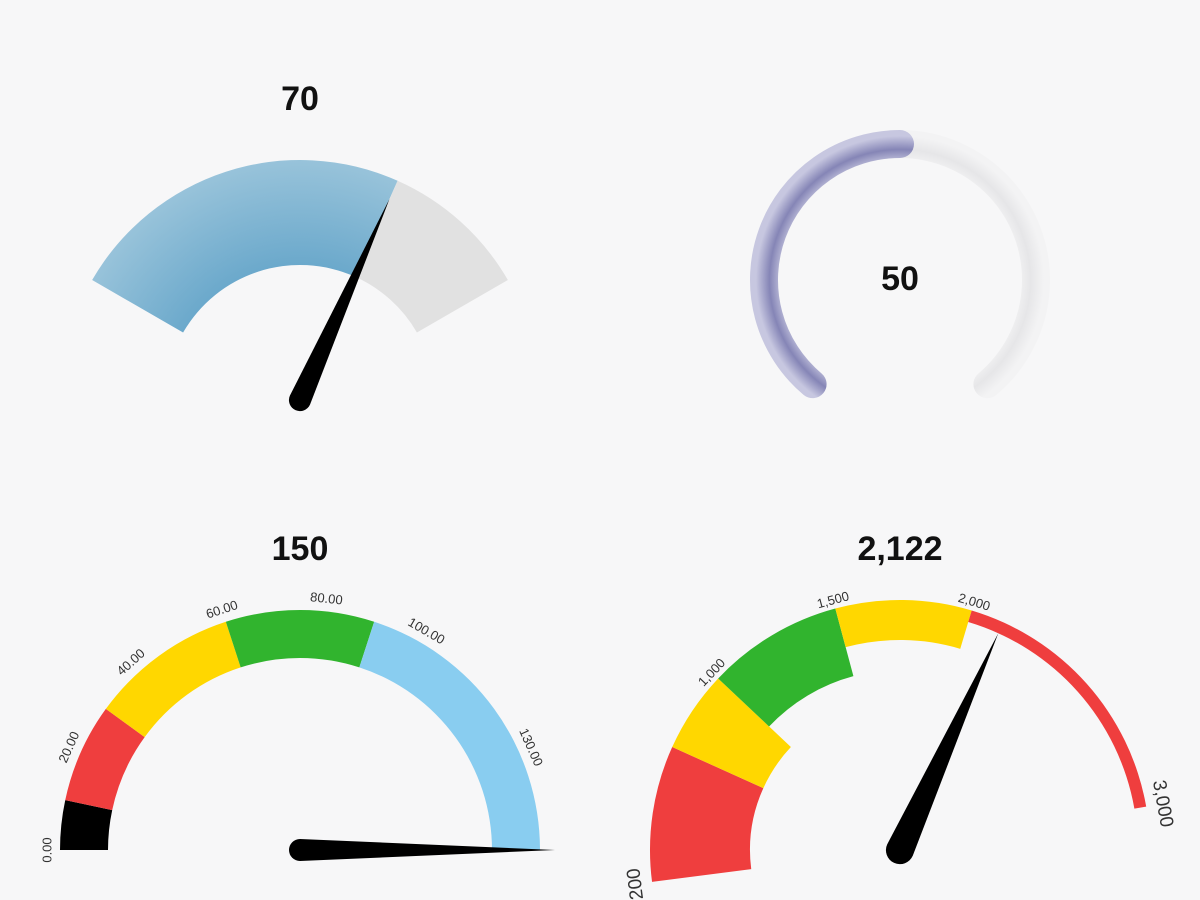 The height and width of the screenshot is (900, 1200). What do you see at coordinates (832, 264) in the screenshot?
I see `gauge-2-value-arc` at bounding box center [832, 264].